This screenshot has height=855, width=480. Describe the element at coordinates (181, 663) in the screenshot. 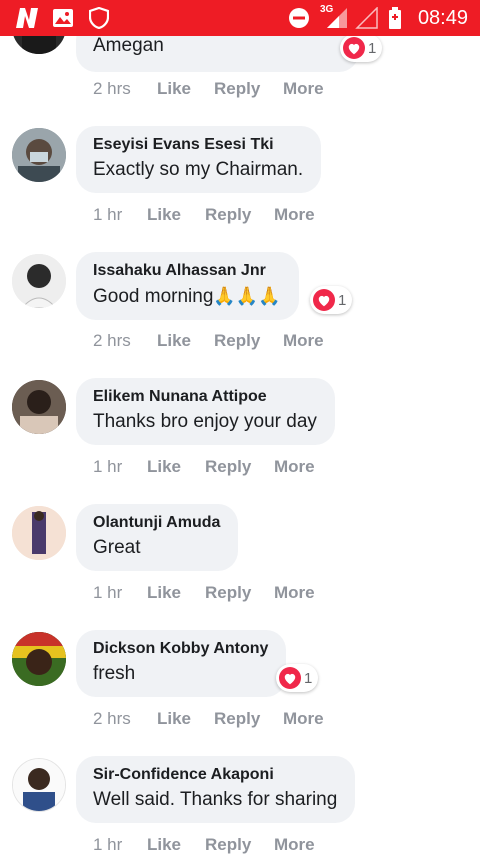

I see `comment-bubble: Dickson Kobby Antony fresh` at that location.